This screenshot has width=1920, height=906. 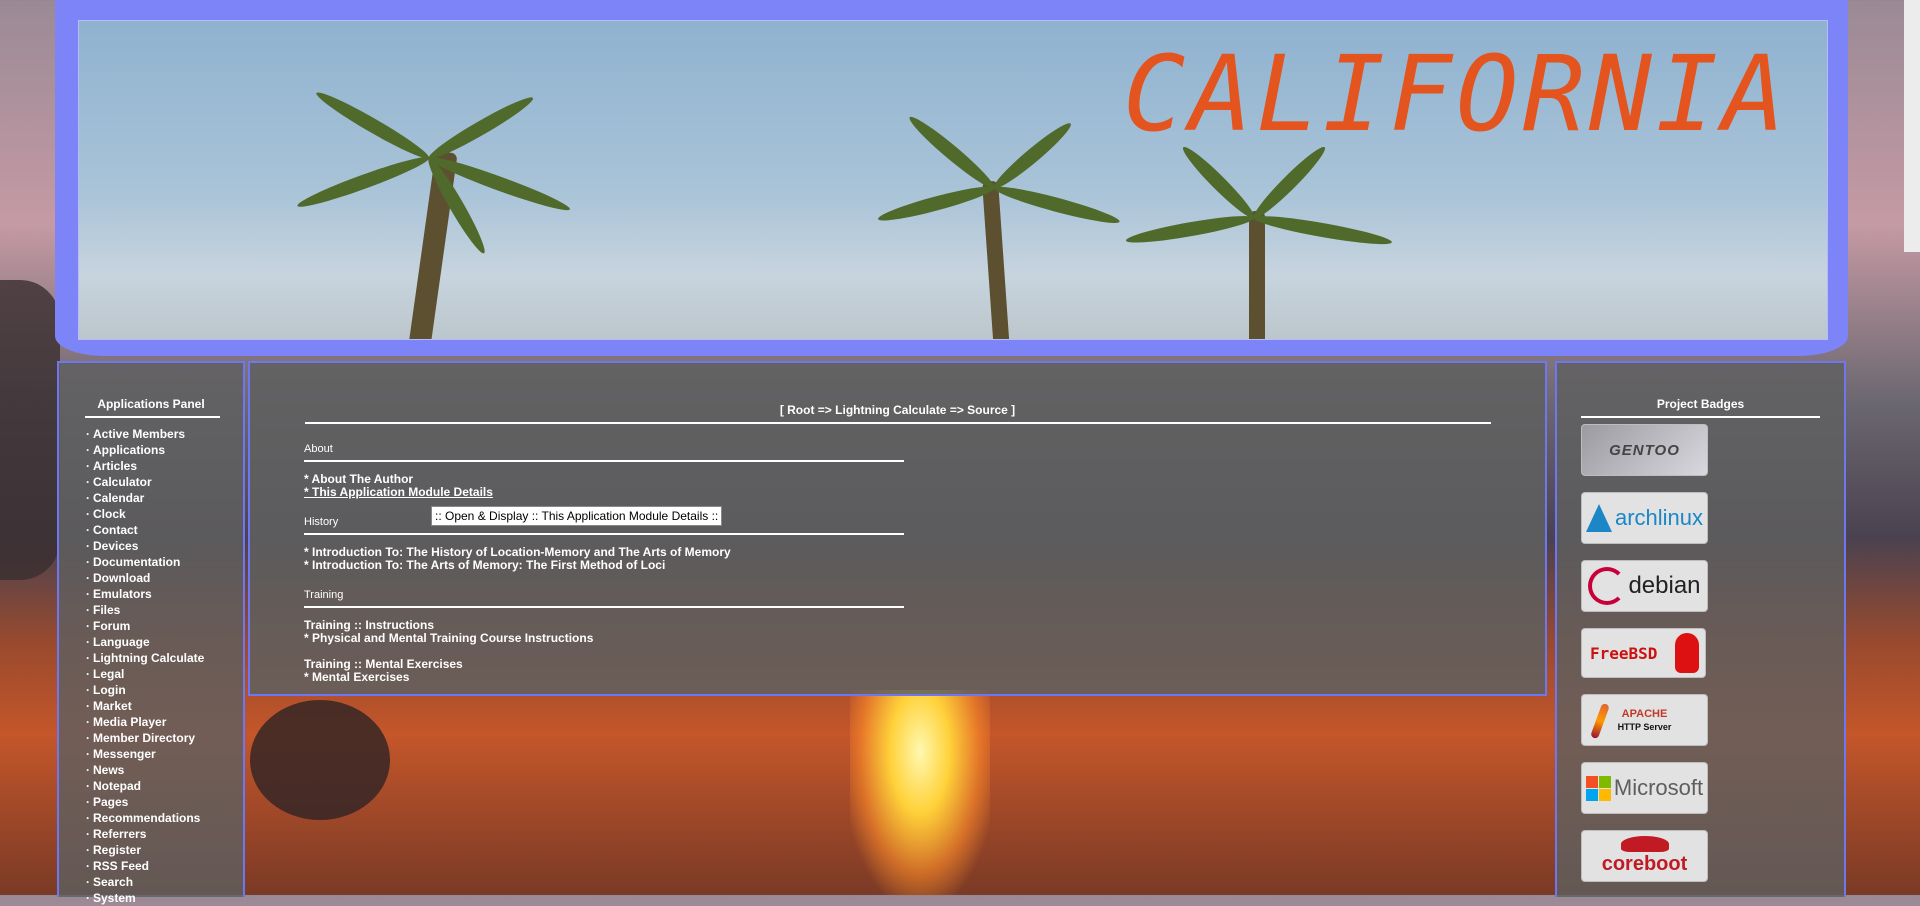 What do you see at coordinates (1700, 404) in the screenshot?
I see `project-badges-title: Project Badges` at bounding box center [1700, 404].